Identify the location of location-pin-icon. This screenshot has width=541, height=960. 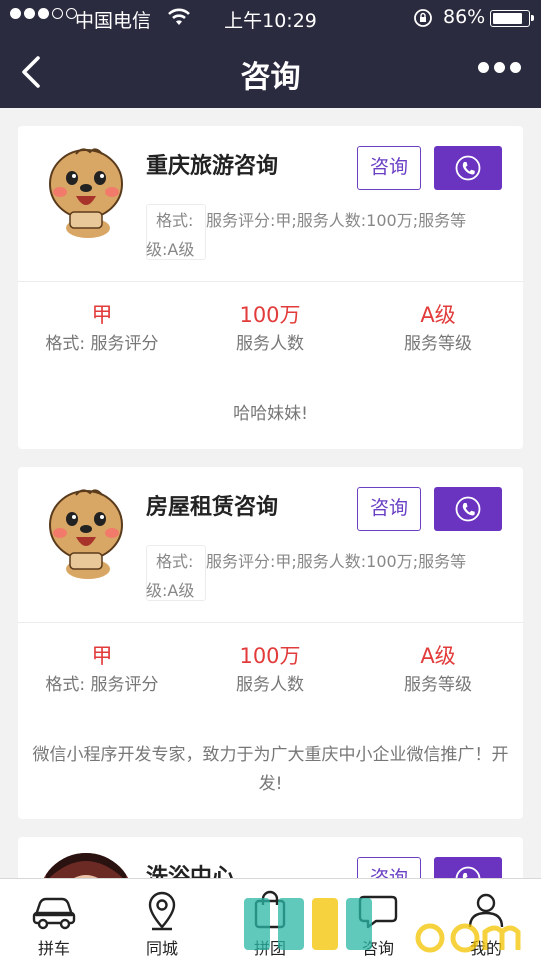
(162, 911).